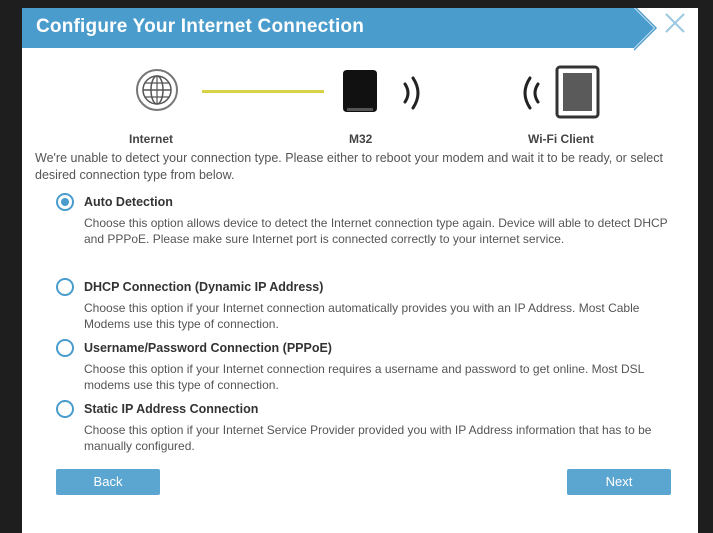  What do you see at coordinates (11, 266) in the screenshot?
I see `frame-border-left` at bounding box center [11, 266].